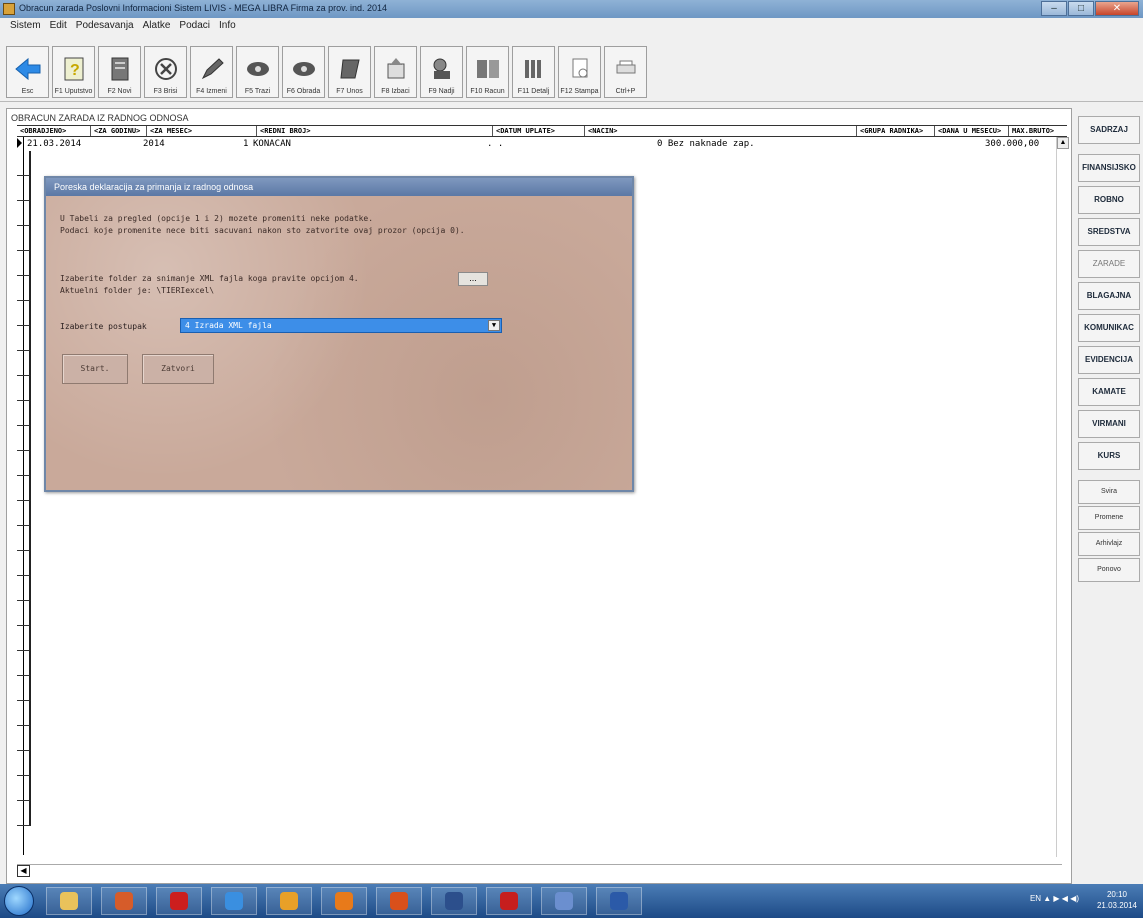  Describe the element at coordinates (487, 72) in the screenshot. I see `calculate-button: F10 Racun` at that location.